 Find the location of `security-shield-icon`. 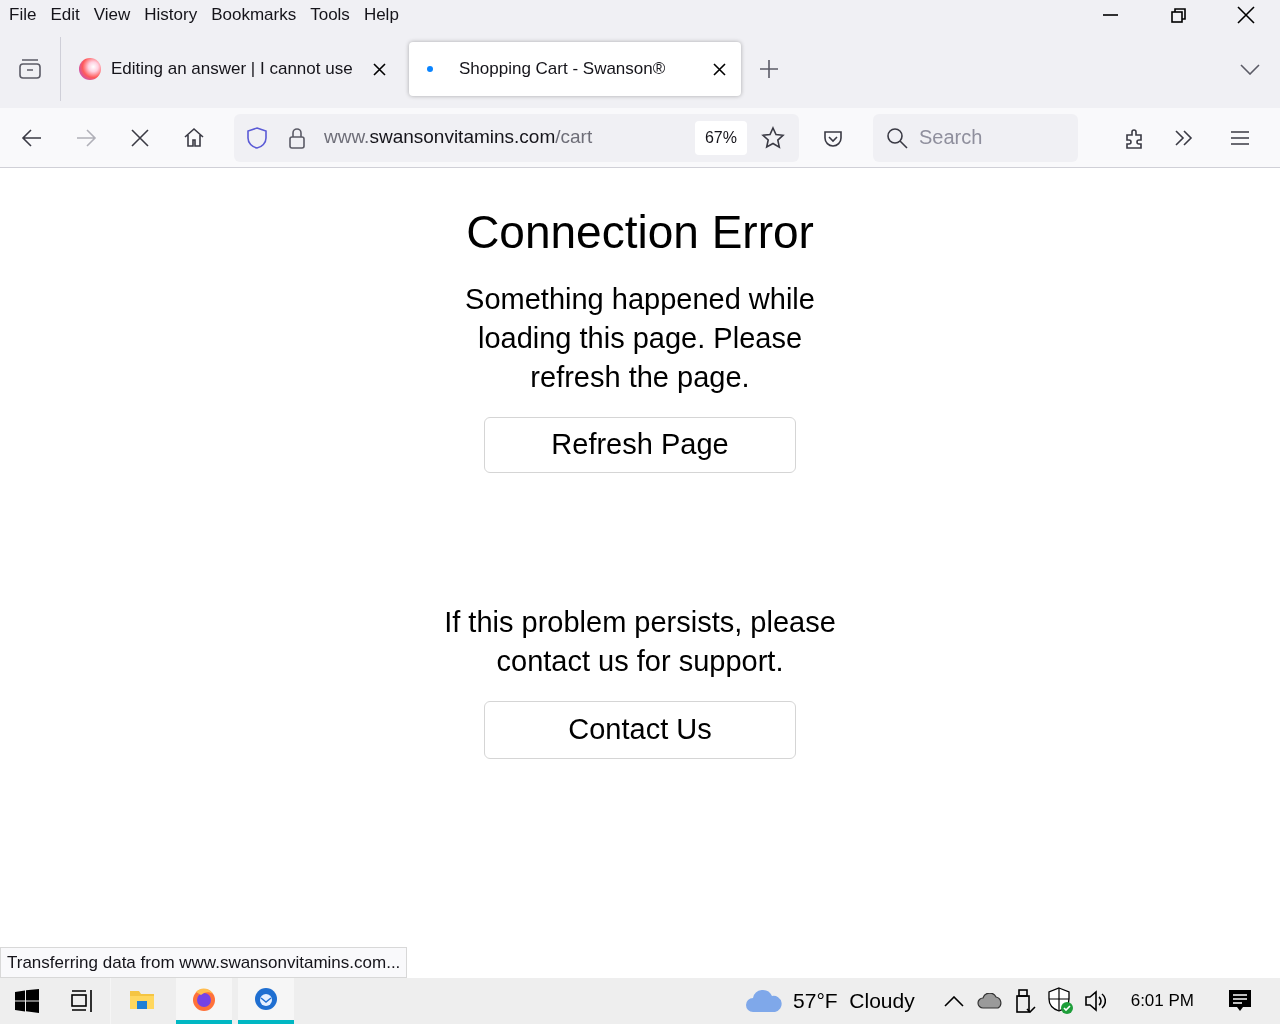

security-shield-icon is located at coordinates (1060, 1001).